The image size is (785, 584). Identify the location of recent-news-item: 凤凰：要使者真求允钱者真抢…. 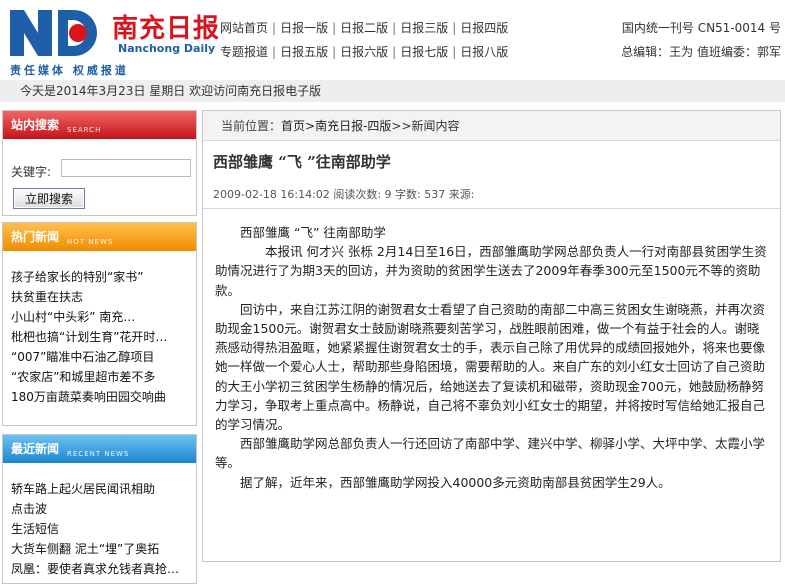
(102, 569).